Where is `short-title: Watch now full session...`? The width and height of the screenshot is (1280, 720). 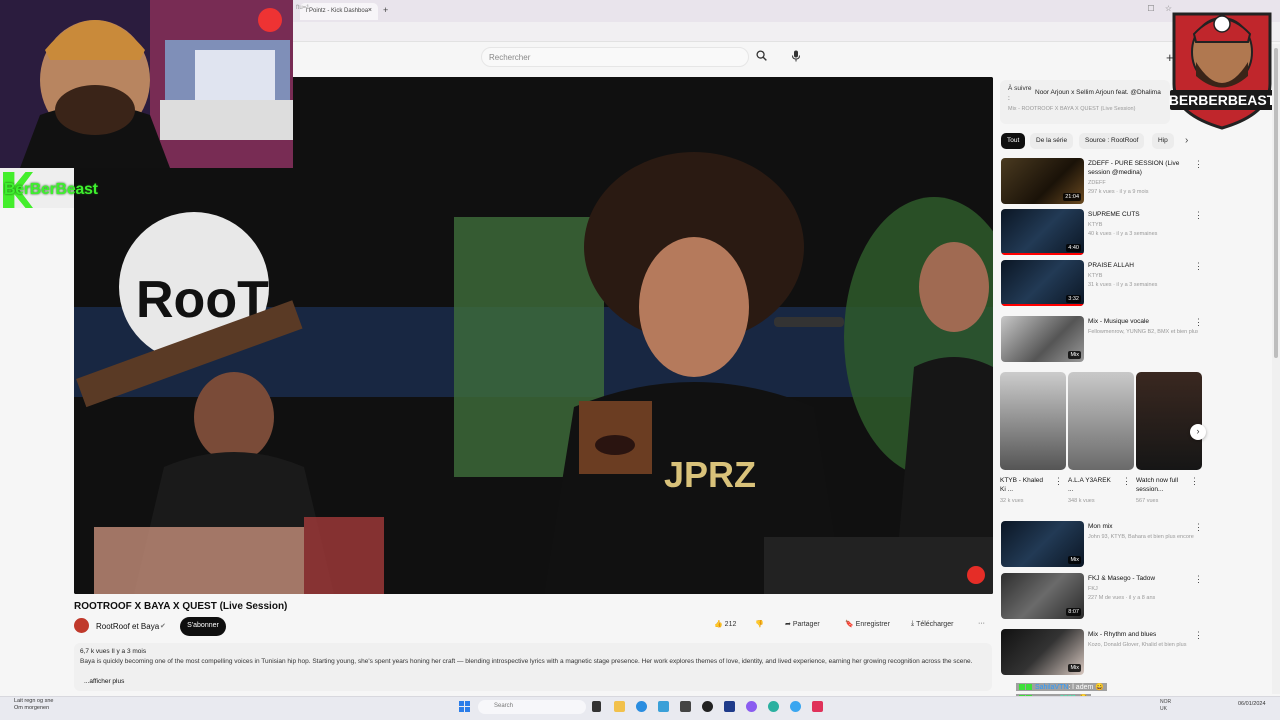 short-title: Watch now full session... is located at coordinates (1161, 485).